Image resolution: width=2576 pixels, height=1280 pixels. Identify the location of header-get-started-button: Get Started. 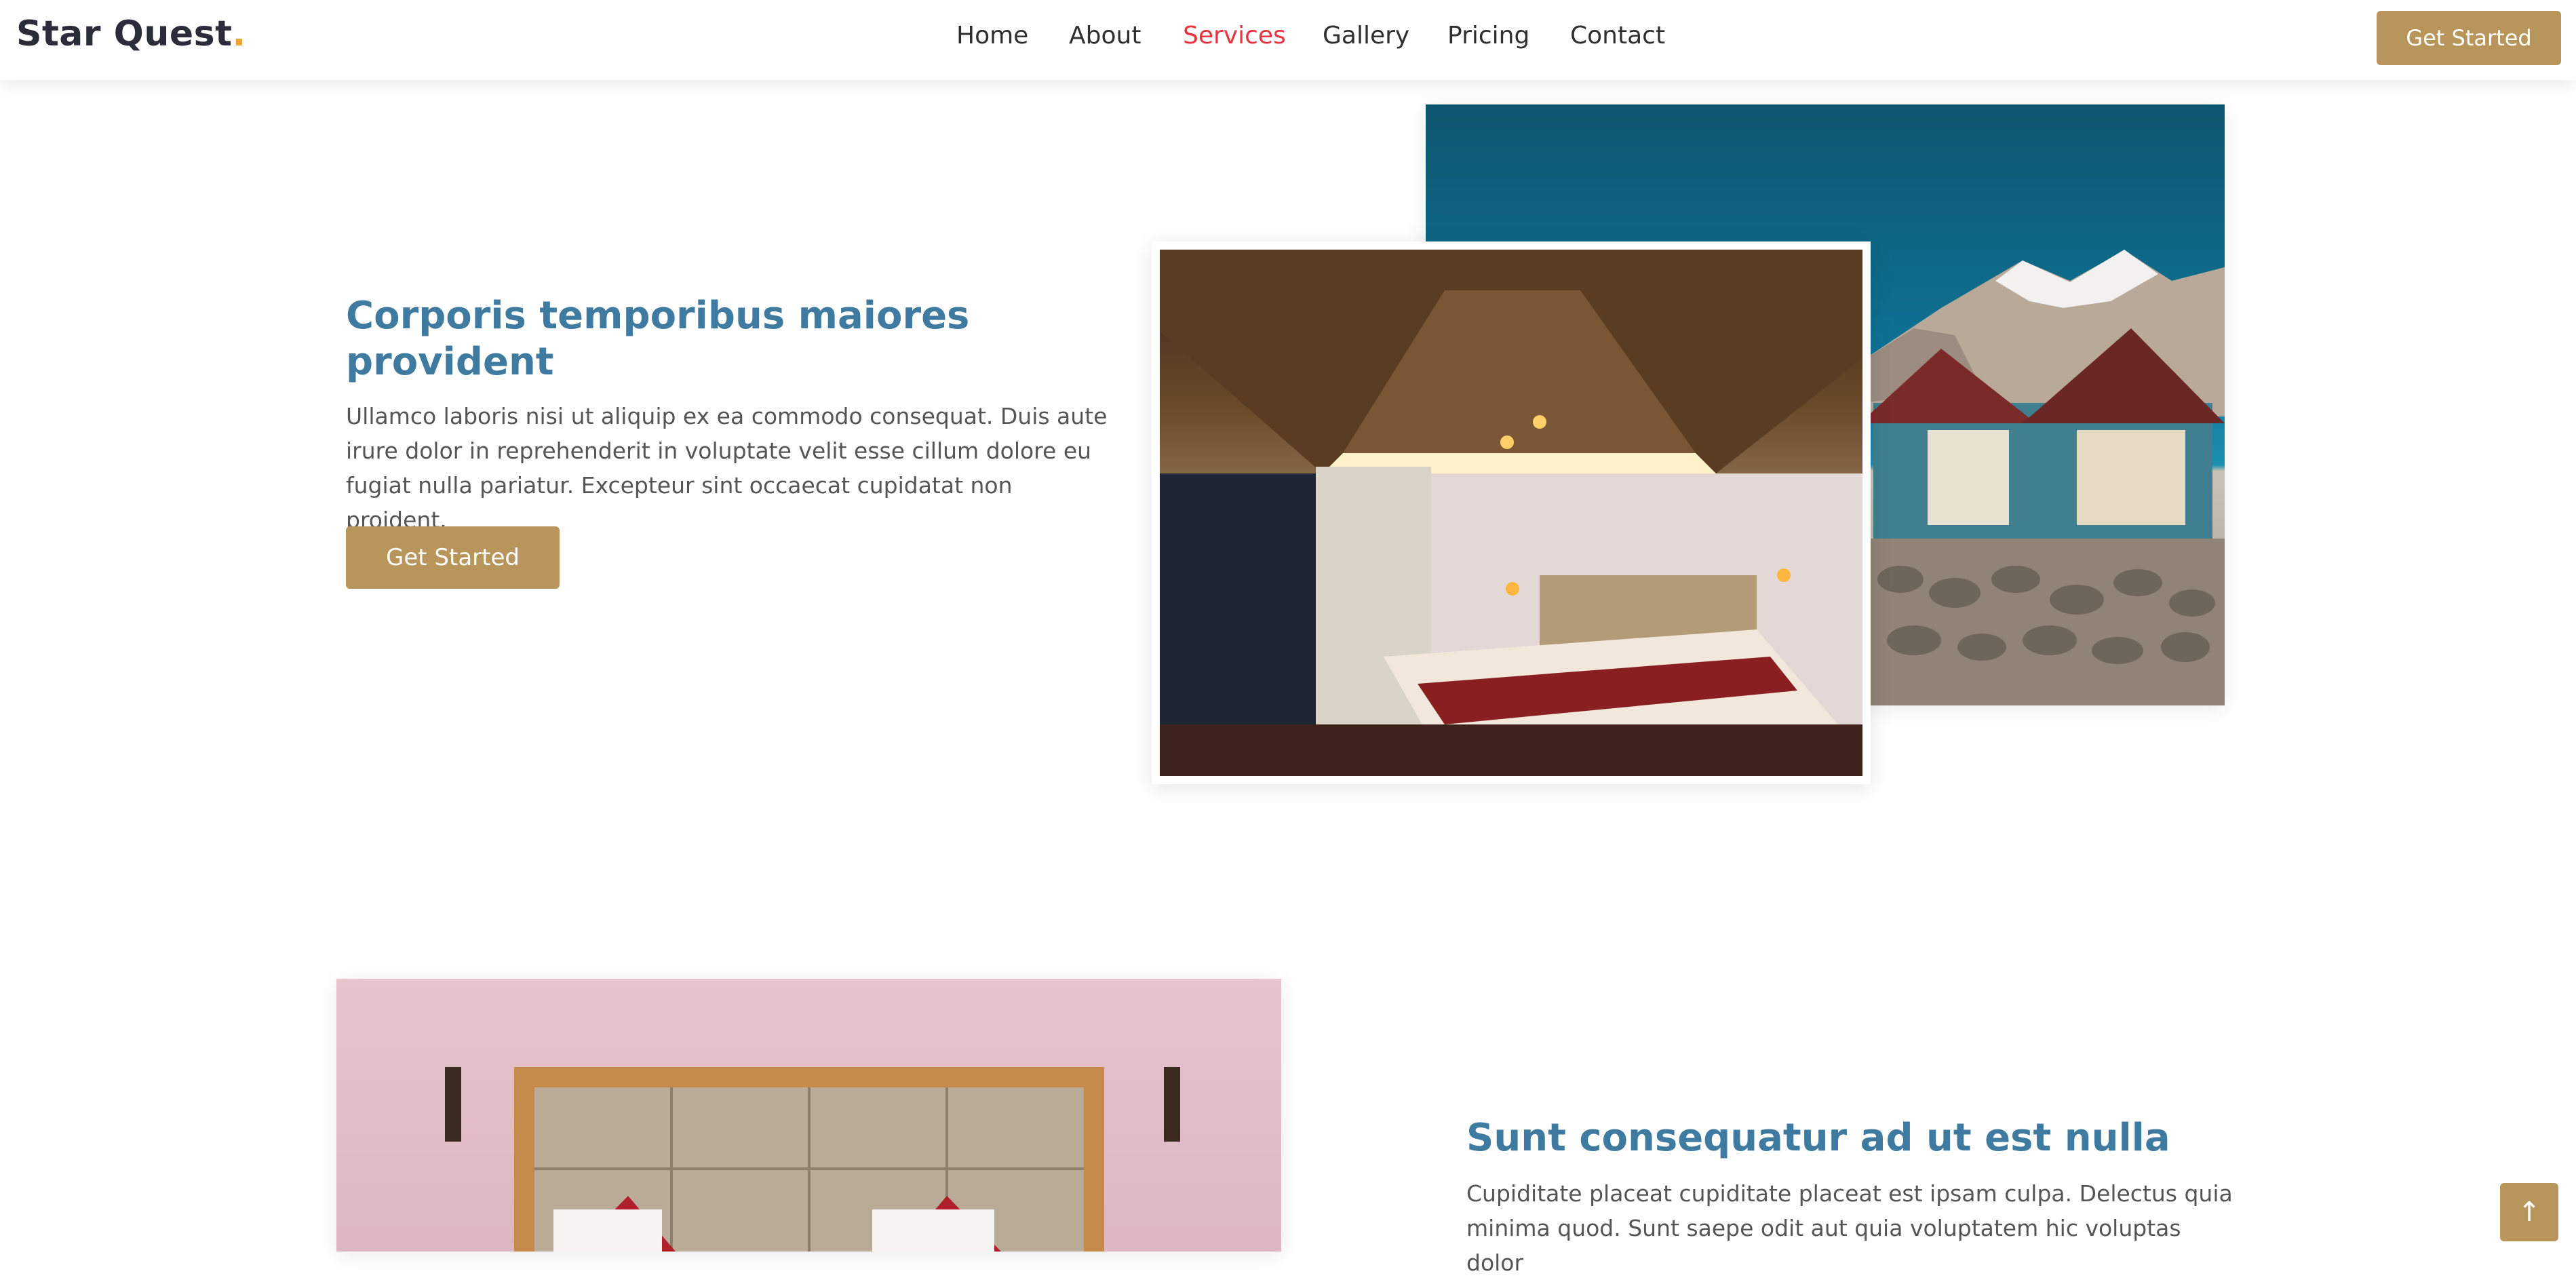
(2469, 38).